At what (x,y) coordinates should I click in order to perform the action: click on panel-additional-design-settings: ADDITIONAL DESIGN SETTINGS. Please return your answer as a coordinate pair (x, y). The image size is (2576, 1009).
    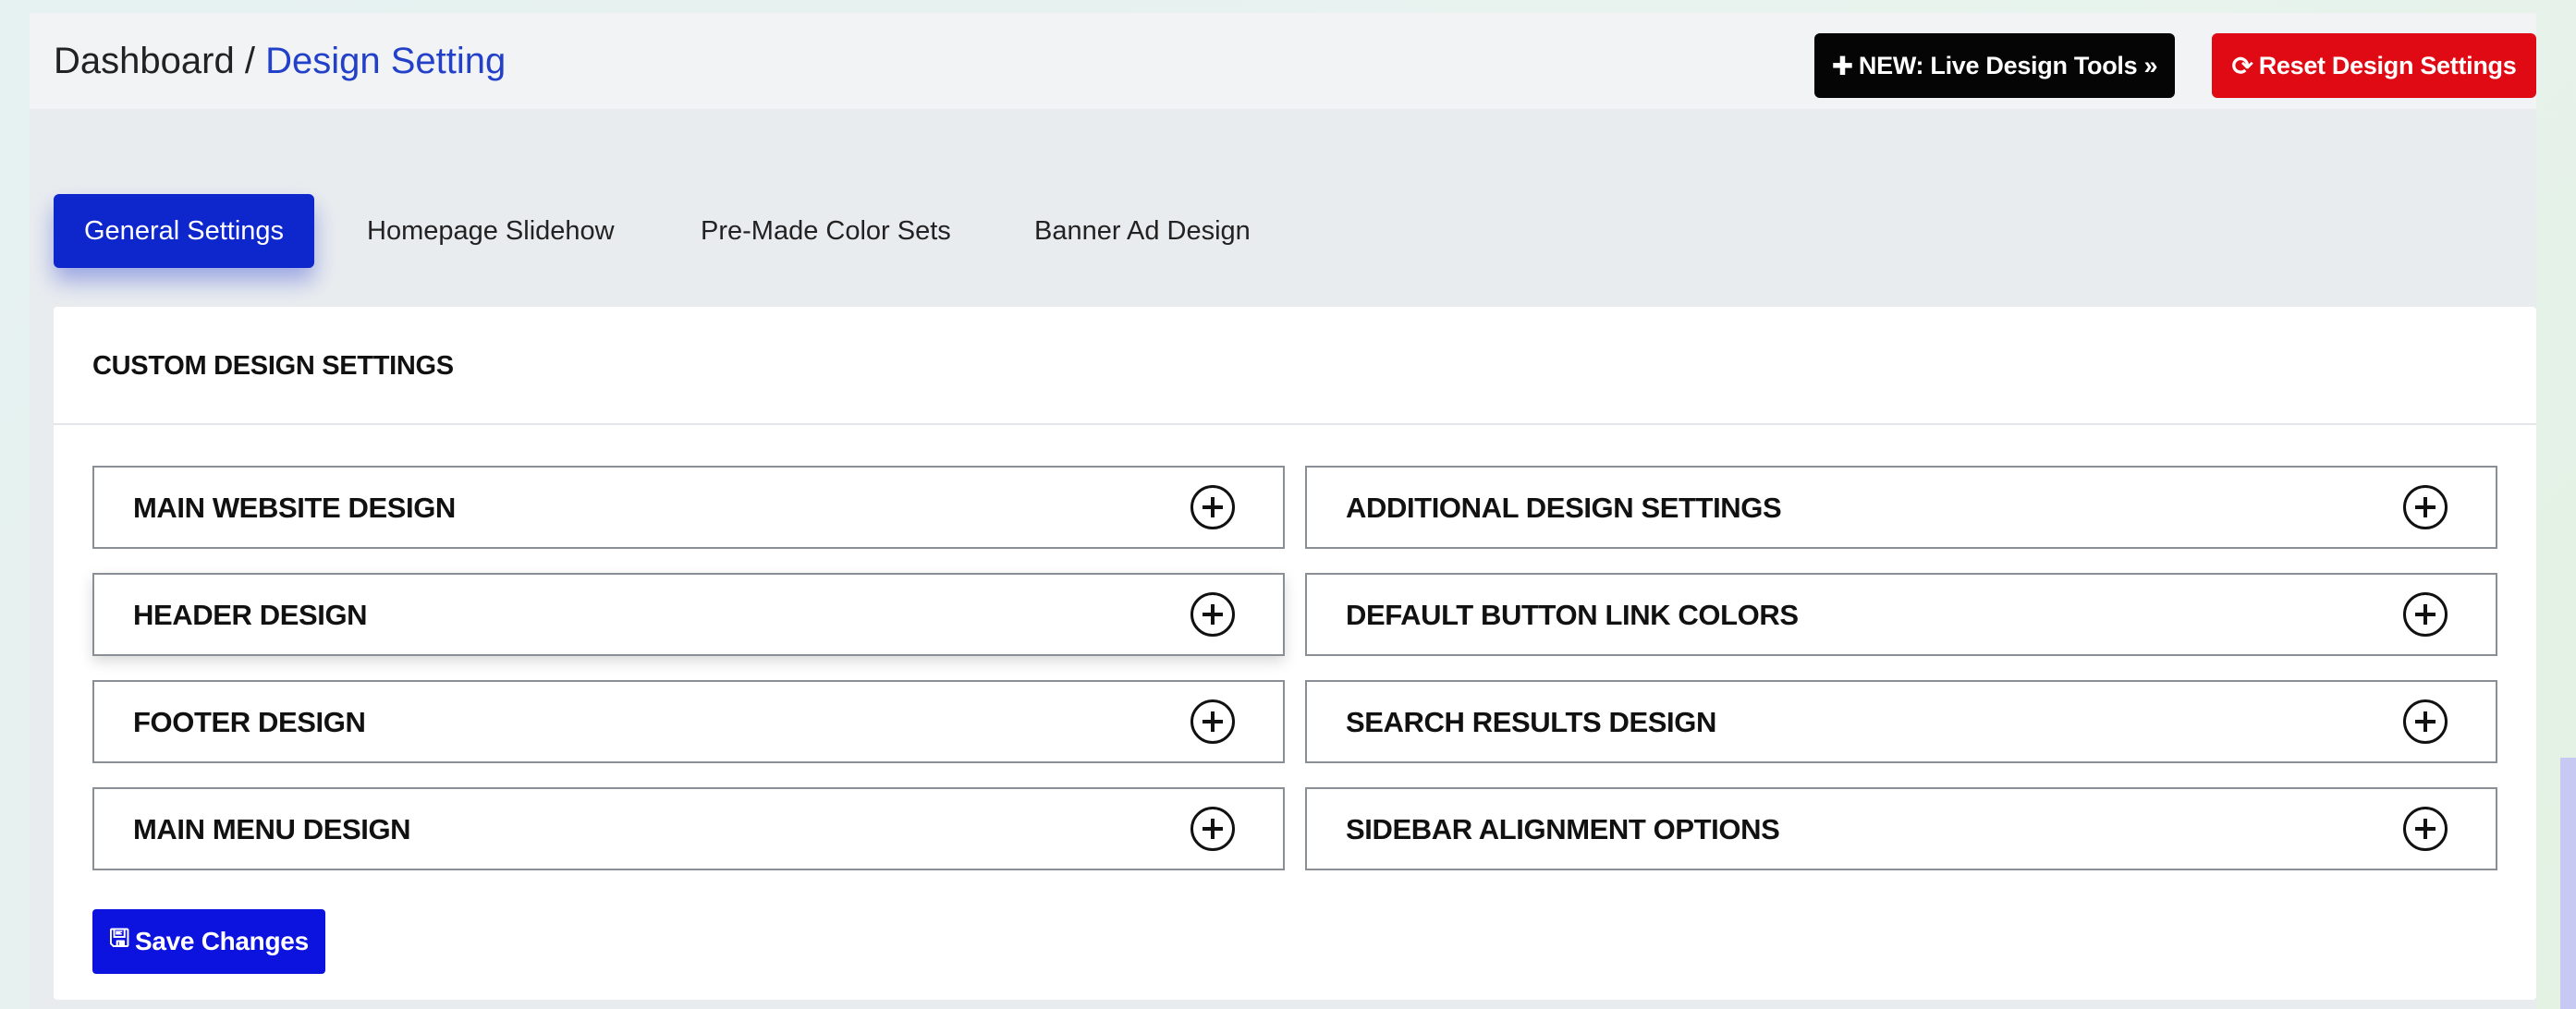
    Looking at the image, I should click on (1901, 508).